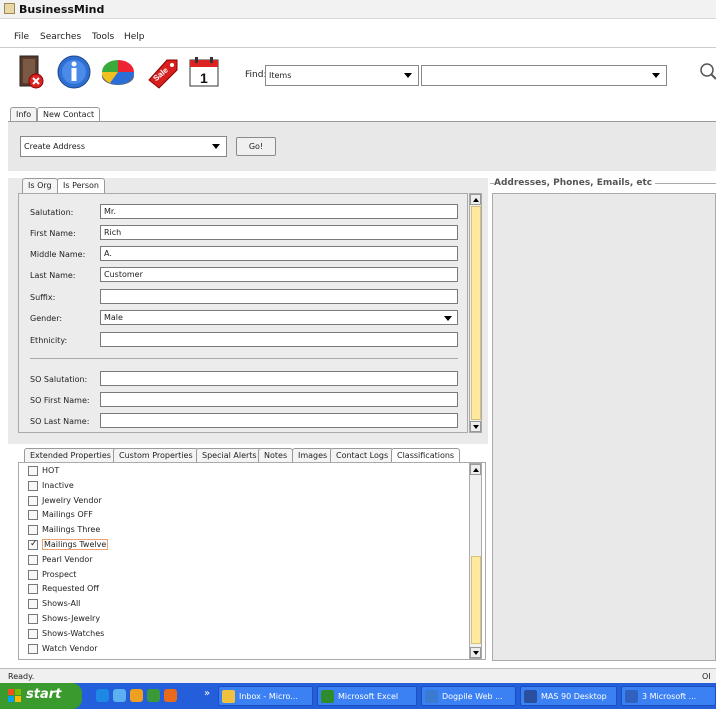 Image resolution: width=716 pixels, height=709 pixels. I want to click on tab-is-org: Is Org, so click(40, 185).